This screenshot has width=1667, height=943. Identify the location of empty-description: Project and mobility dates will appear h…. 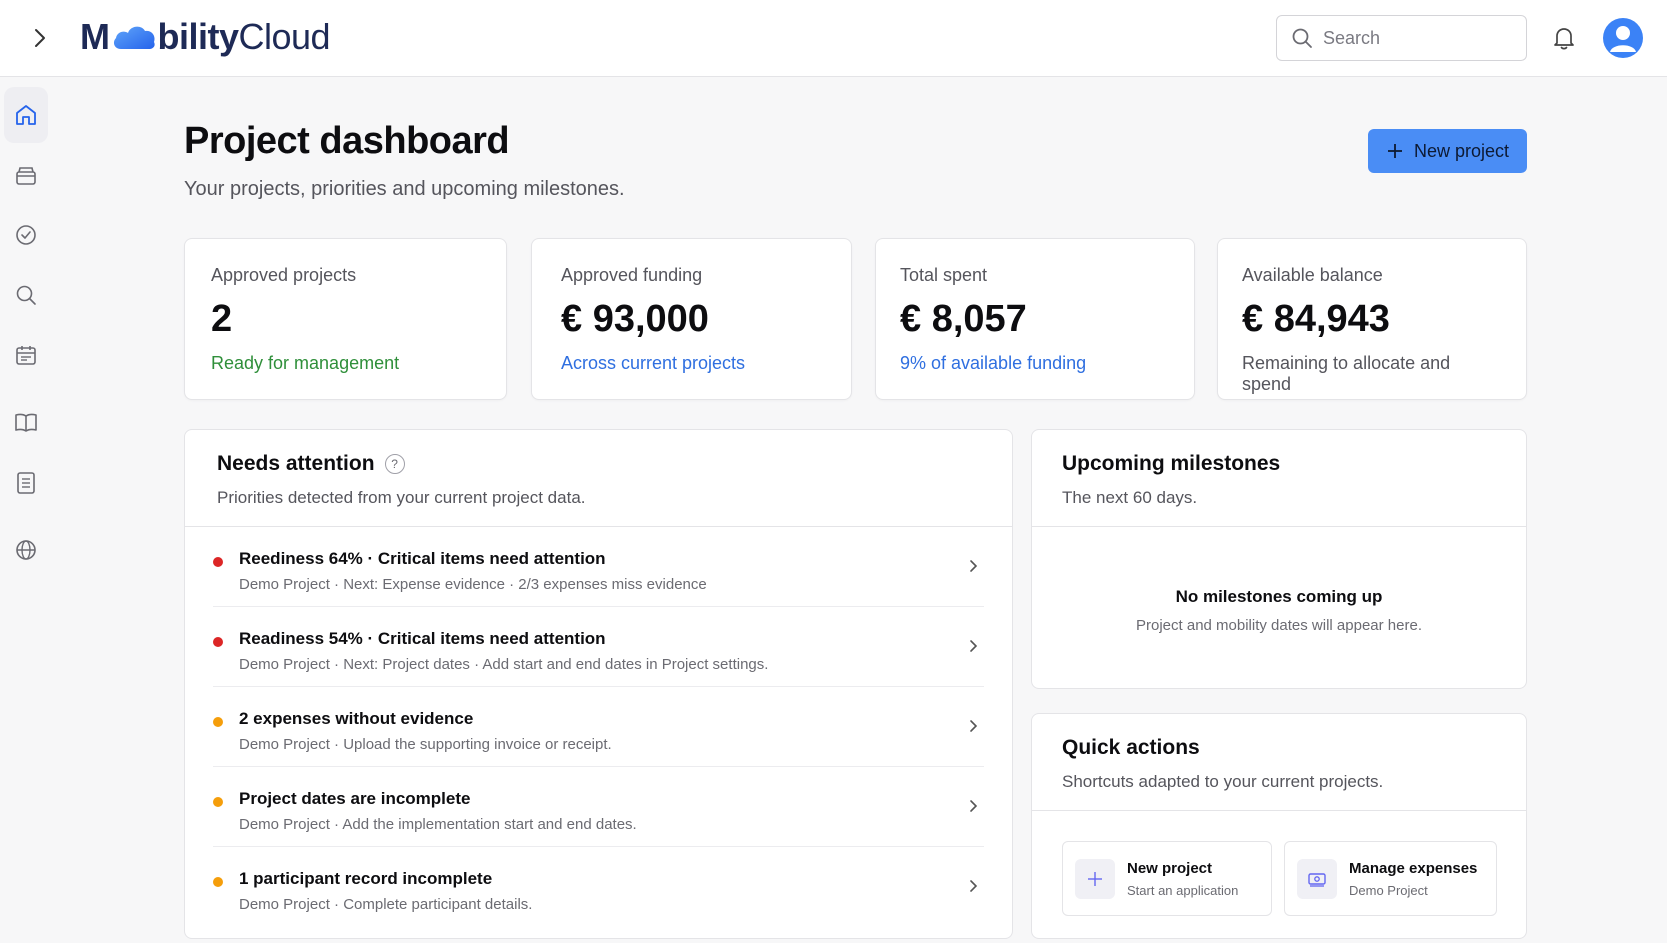
(1279, 625).